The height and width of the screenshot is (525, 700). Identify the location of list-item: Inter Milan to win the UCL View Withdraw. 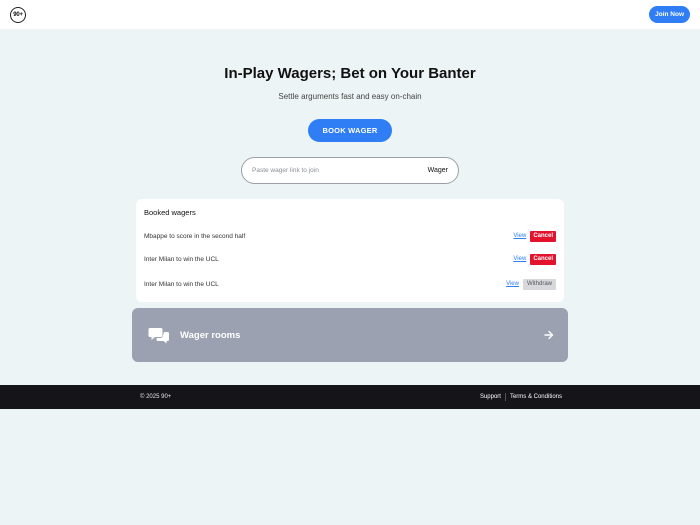
(350, 284).